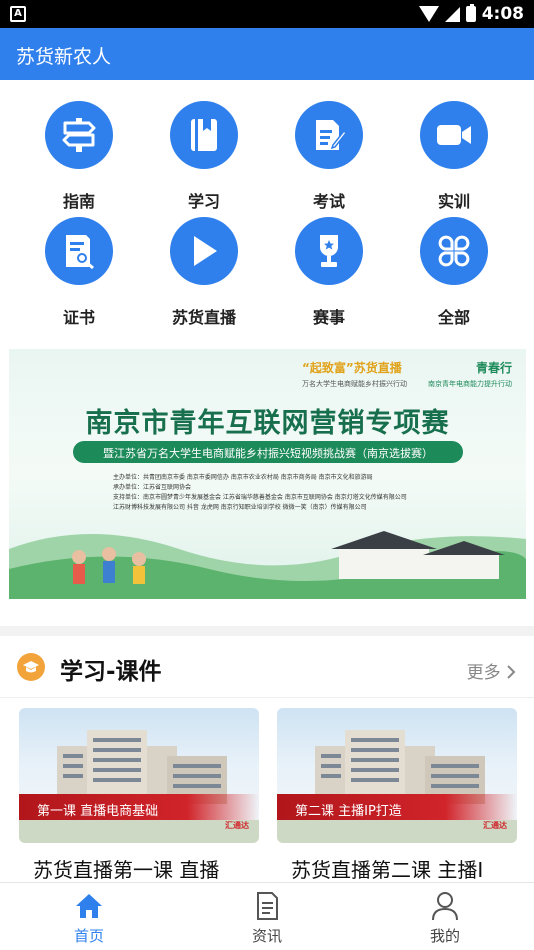 Image resolution: width=534 pixels, height=950 pixels. I want to click on course-card: 第一课 直播电商基础 汇通达 苏货直播第一课 直播, so click(139, 795).